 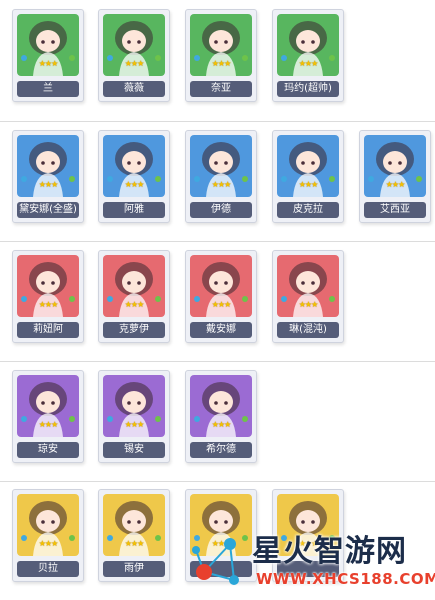 What do you see at coordinates (329, 551) in the screenshot?
I see `watermark-title: 星火智游网` at bounding box center [329, 551].